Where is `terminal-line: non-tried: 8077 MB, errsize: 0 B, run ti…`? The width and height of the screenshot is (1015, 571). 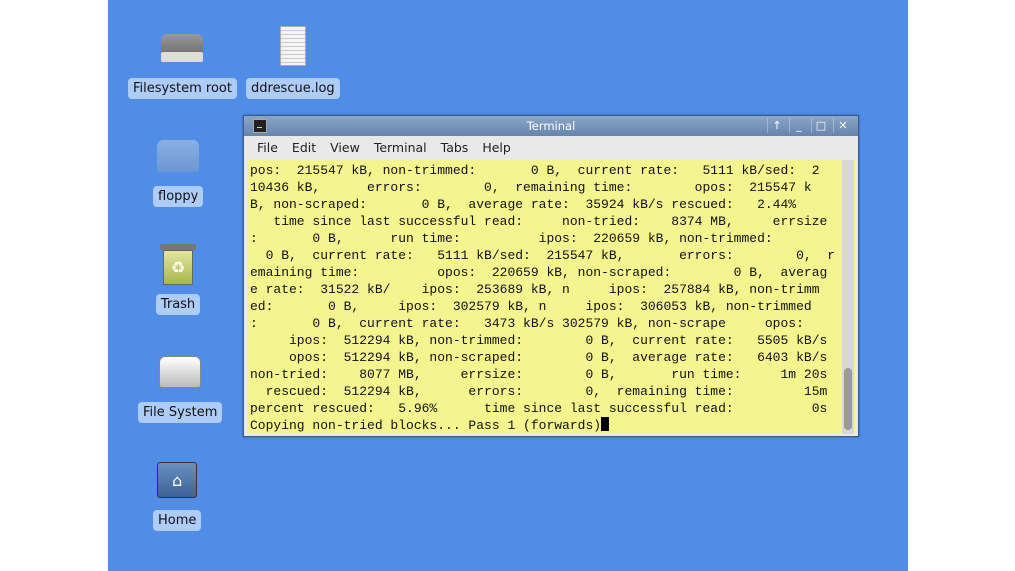 terminal-line: non-tried: 8077 MB, errsize: 0 B, run ti… is located at coordinates (539, 374).